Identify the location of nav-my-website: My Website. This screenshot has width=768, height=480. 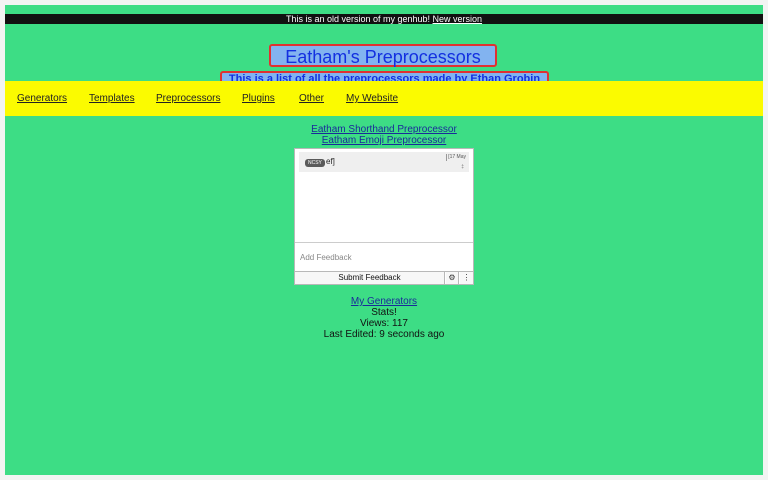
(372, 99).